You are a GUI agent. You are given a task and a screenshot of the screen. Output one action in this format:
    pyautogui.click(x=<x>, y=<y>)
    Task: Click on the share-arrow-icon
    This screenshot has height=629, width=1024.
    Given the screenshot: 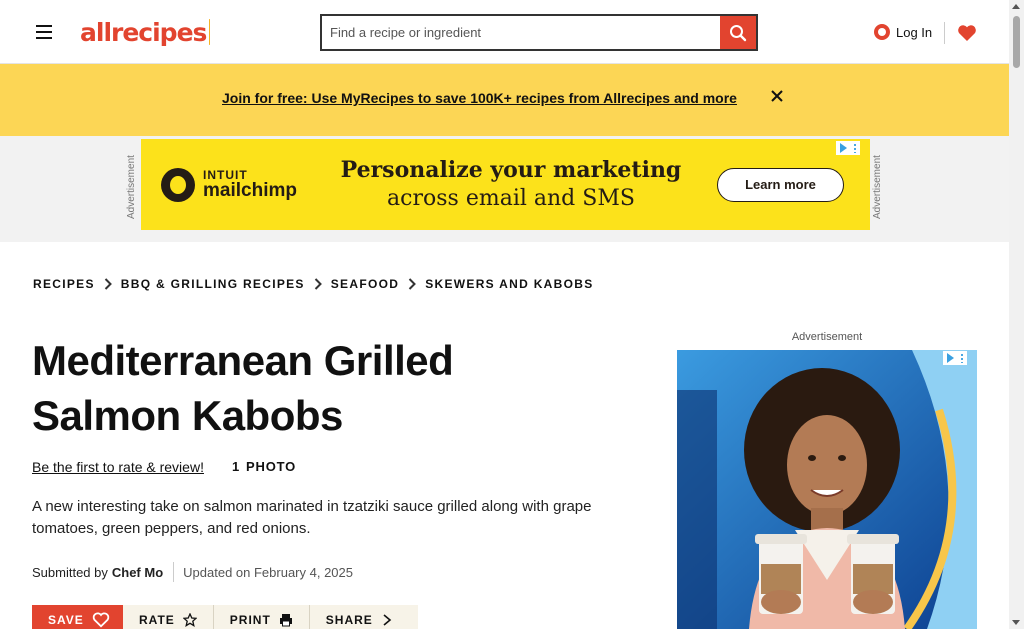 What is the action you would take?
    pyautogui.click(x=387, y=620)
    